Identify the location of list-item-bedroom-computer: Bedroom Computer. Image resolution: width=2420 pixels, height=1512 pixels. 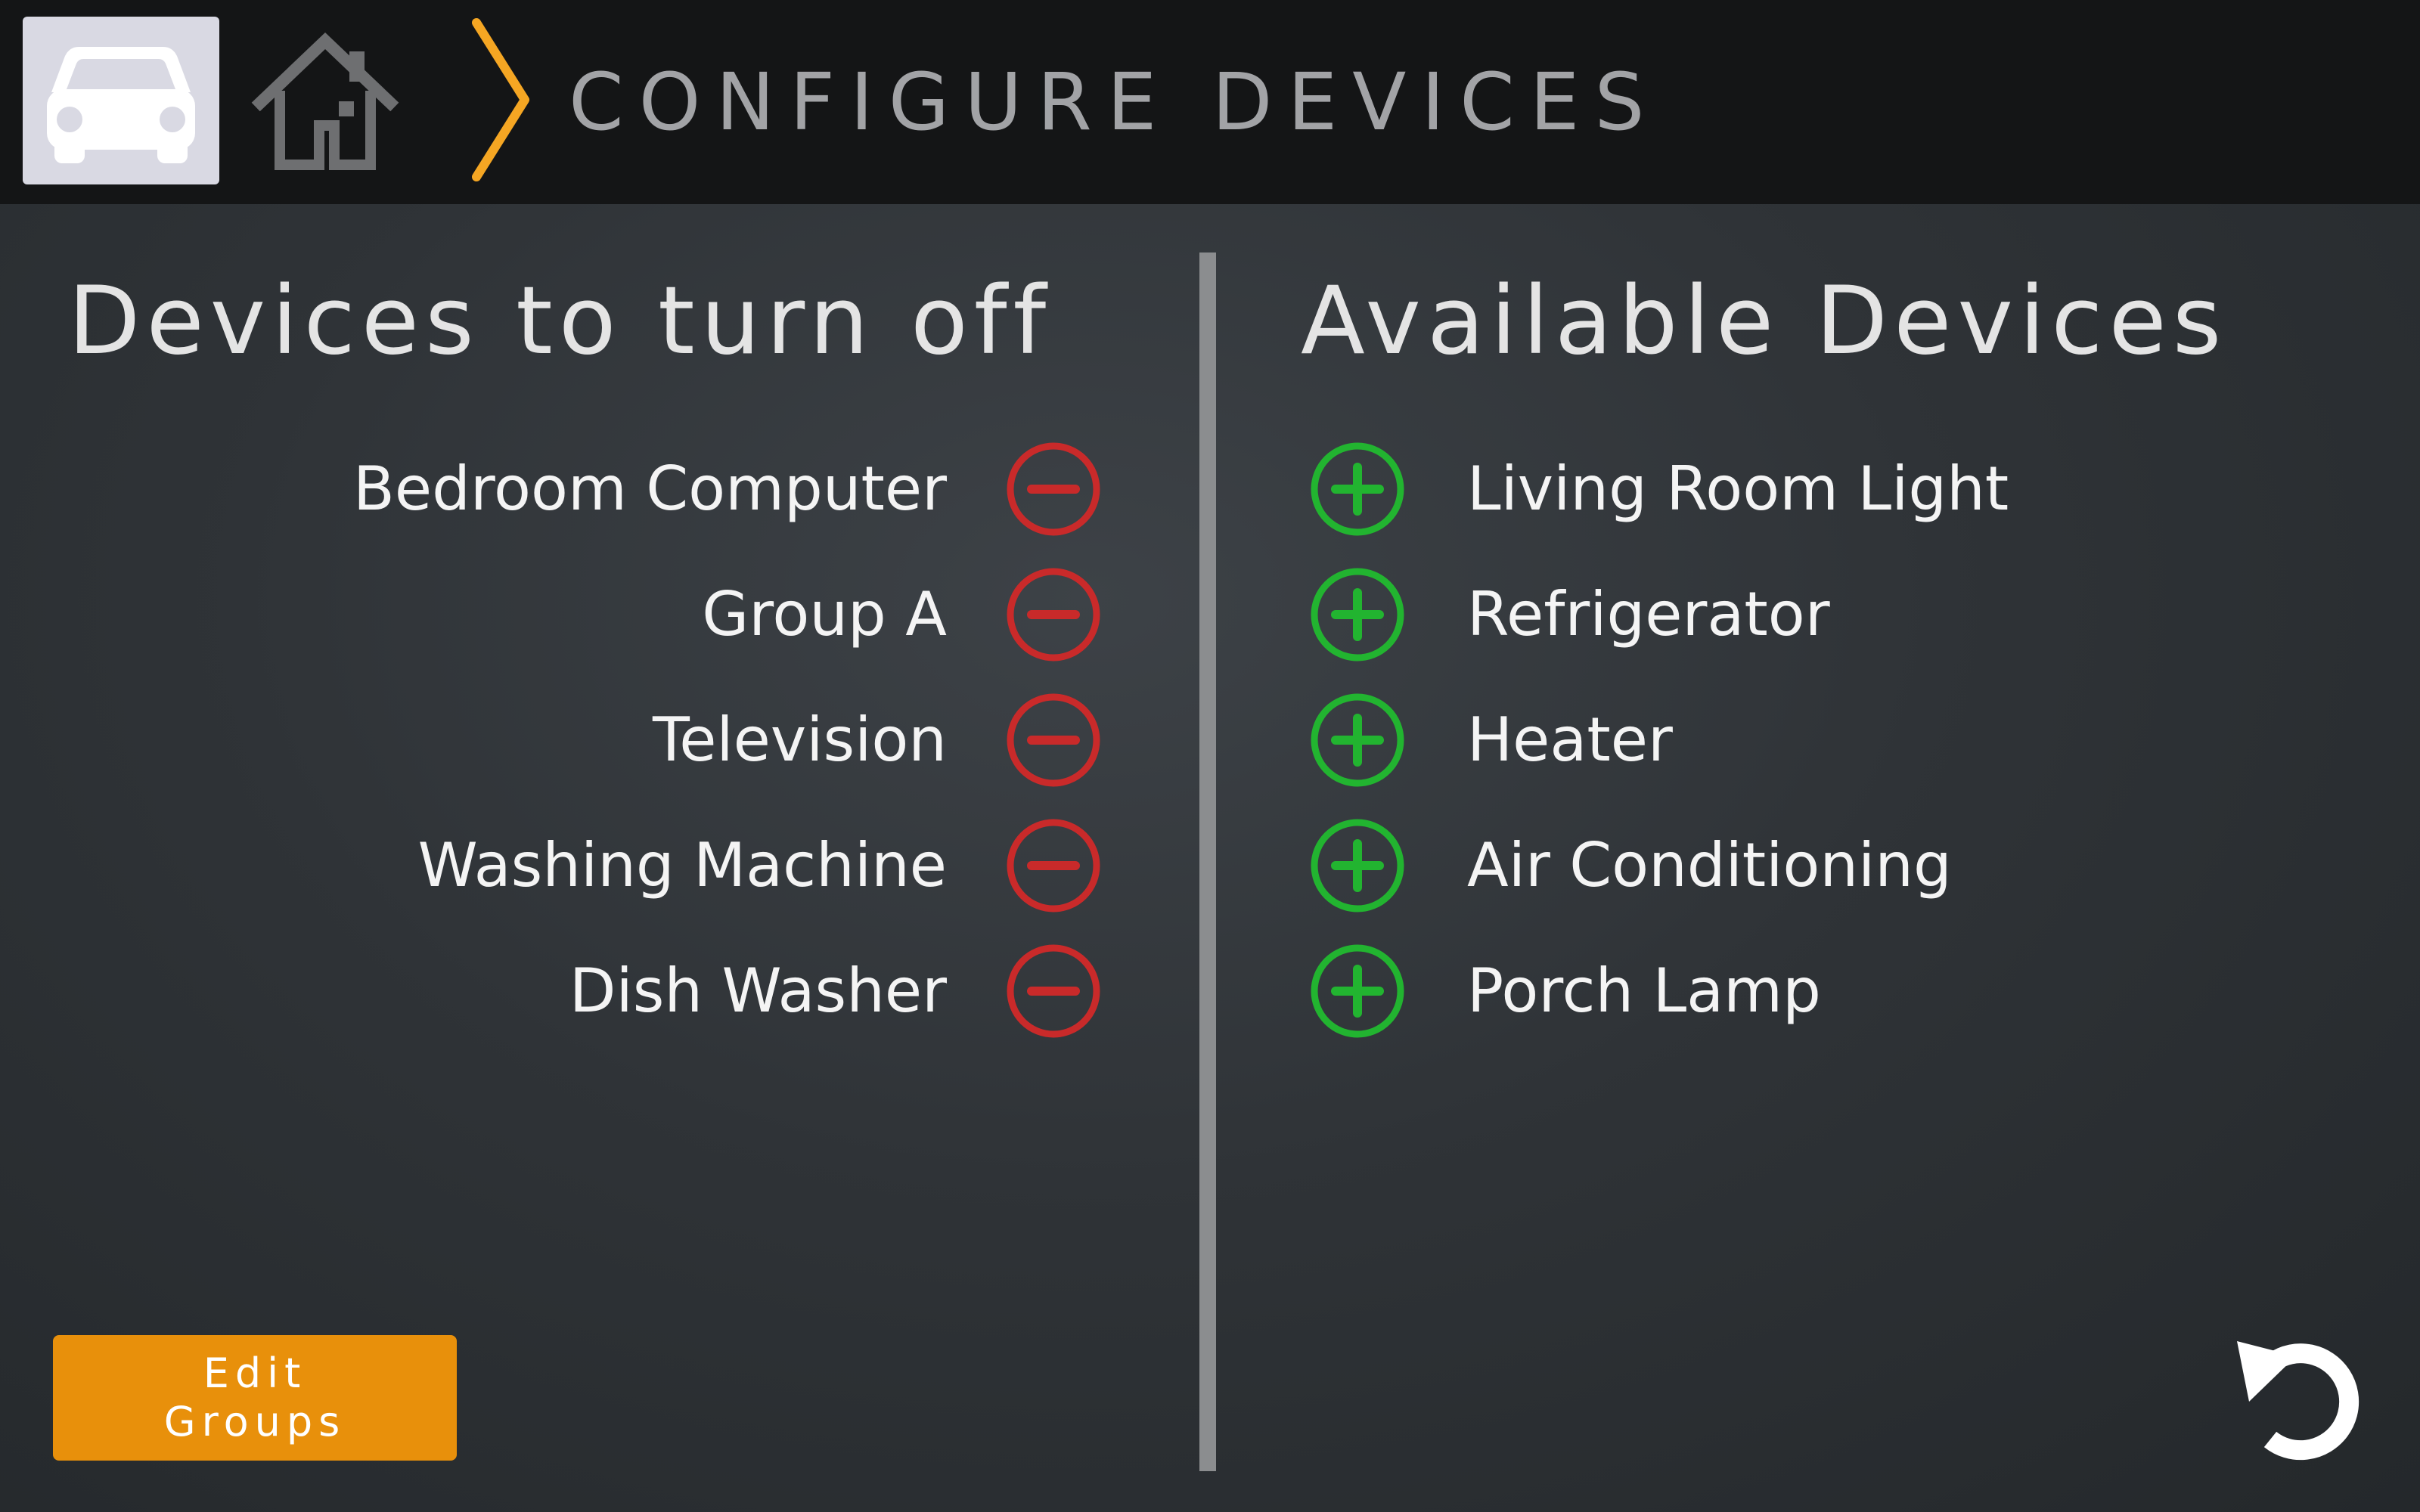
(559, 489).